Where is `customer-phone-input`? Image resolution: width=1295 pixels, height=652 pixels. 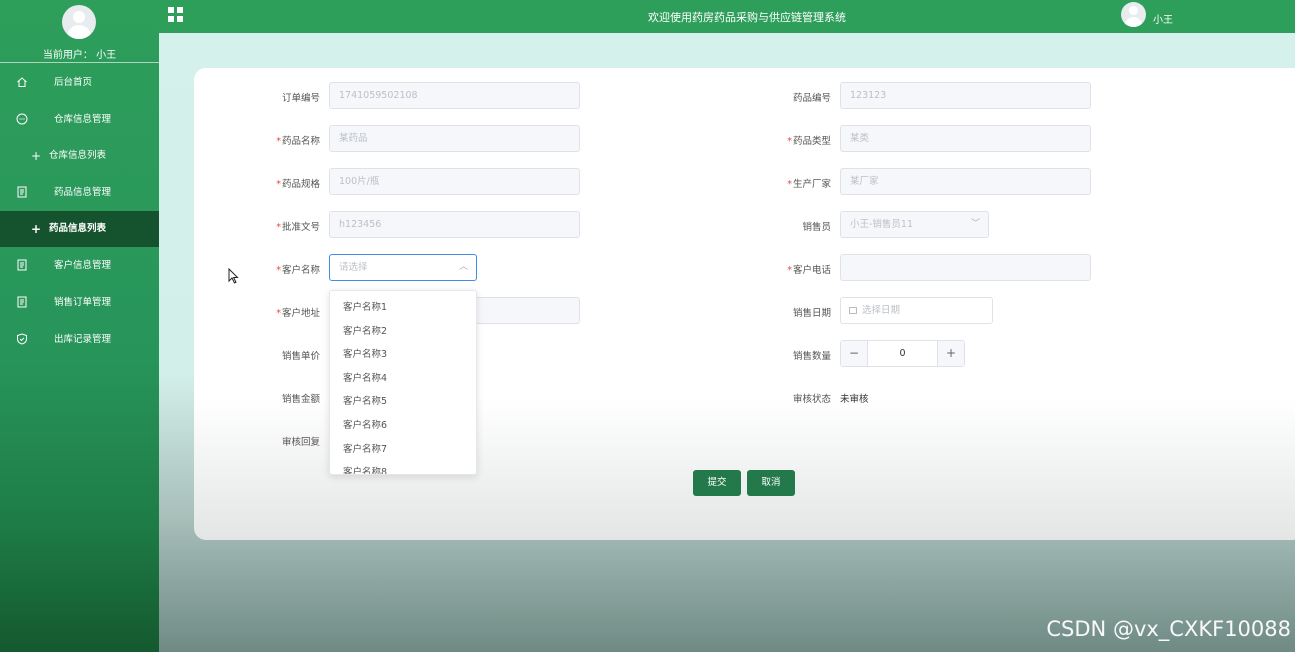
customer-phone-input is located at coordinates (965, 267).